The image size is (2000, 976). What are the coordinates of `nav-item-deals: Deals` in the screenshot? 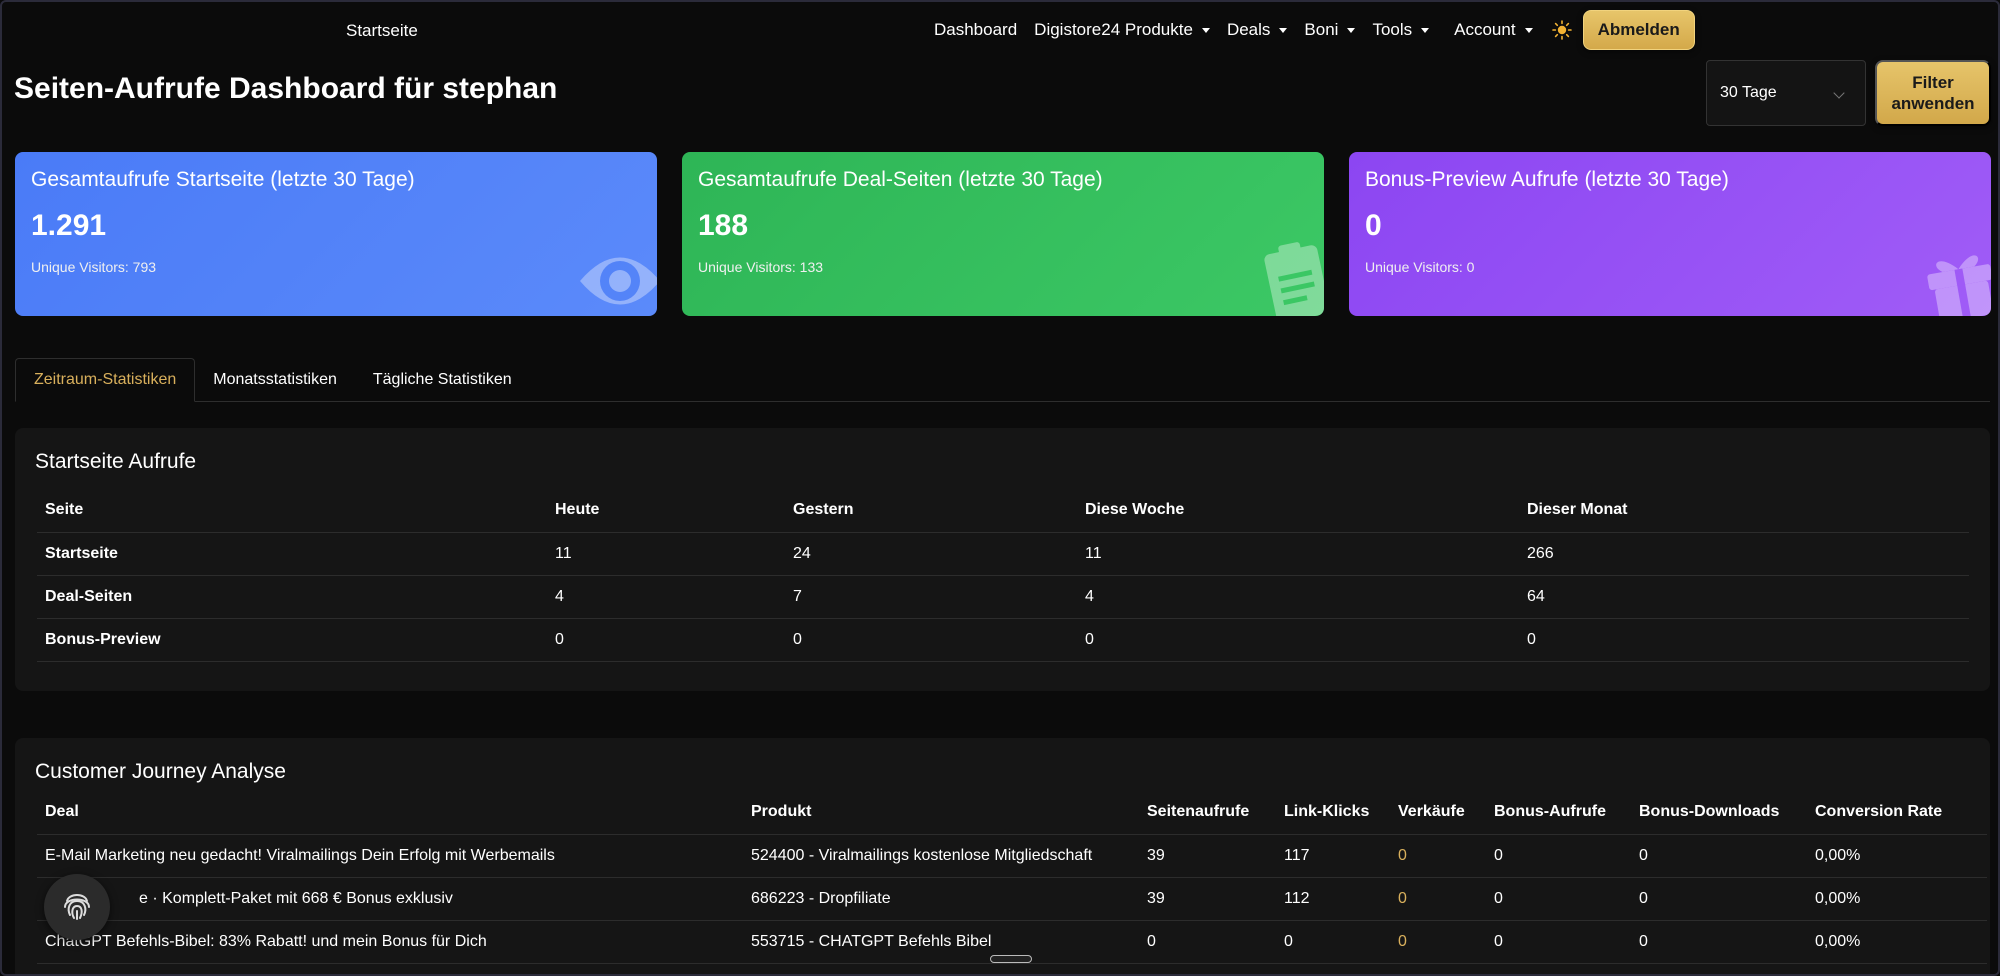 It's located at (1257, 30).